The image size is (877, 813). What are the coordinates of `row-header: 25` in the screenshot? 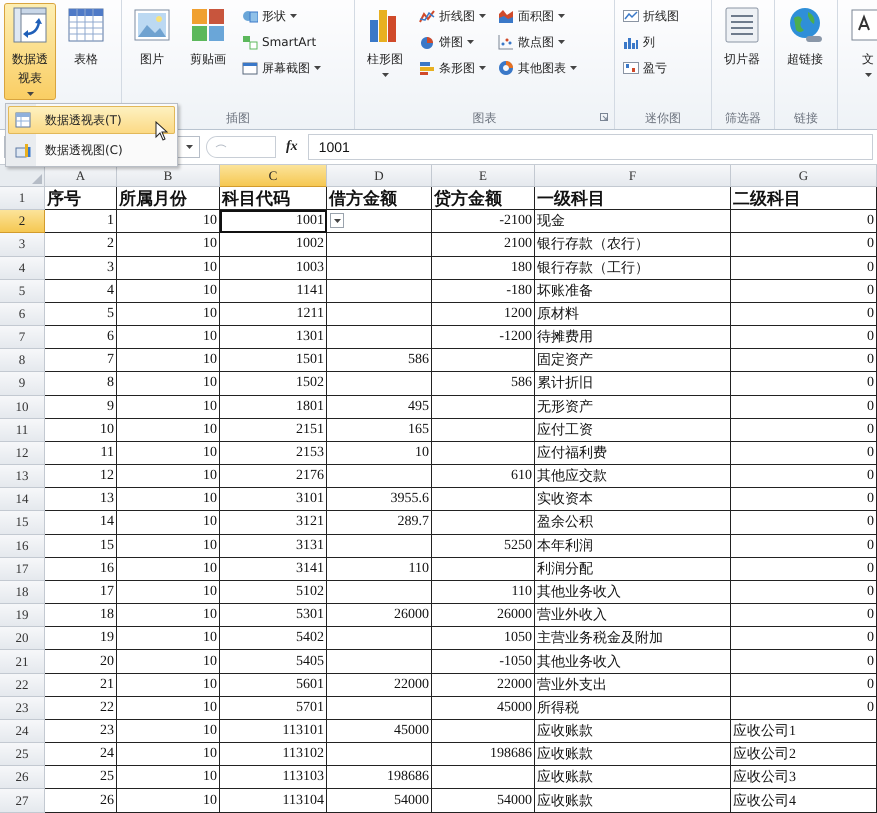 It's located at (22, 754).